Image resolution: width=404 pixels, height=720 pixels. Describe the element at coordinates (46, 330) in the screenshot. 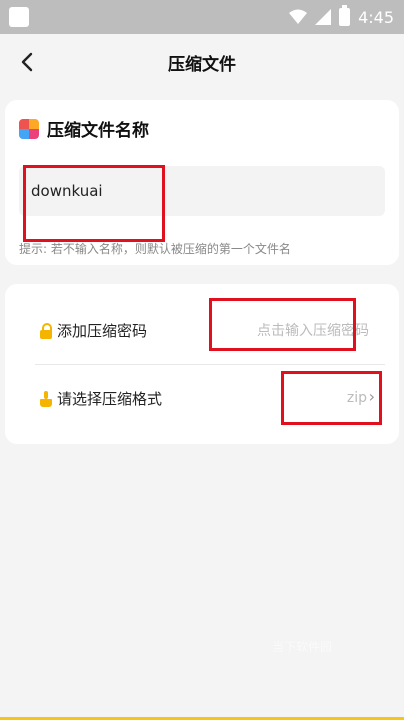

I see `lock-icon` at that location.